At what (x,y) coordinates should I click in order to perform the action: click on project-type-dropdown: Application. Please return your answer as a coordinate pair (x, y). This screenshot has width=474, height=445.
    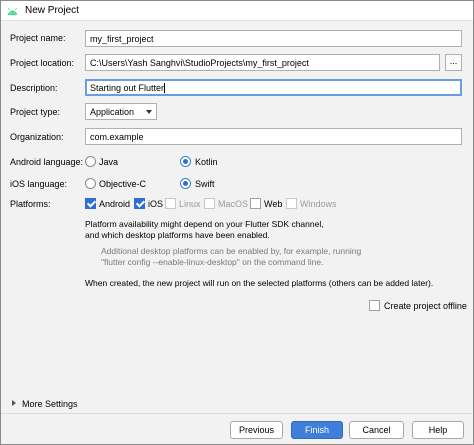
    Looking at the image, I should click on (121, 111).